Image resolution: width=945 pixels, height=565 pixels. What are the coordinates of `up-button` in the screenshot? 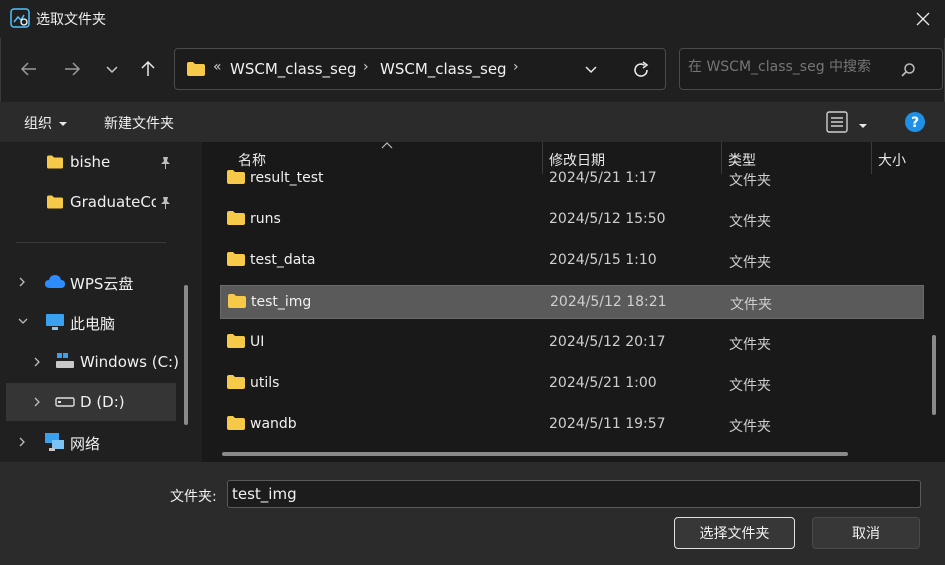 It's located at (148, 69).